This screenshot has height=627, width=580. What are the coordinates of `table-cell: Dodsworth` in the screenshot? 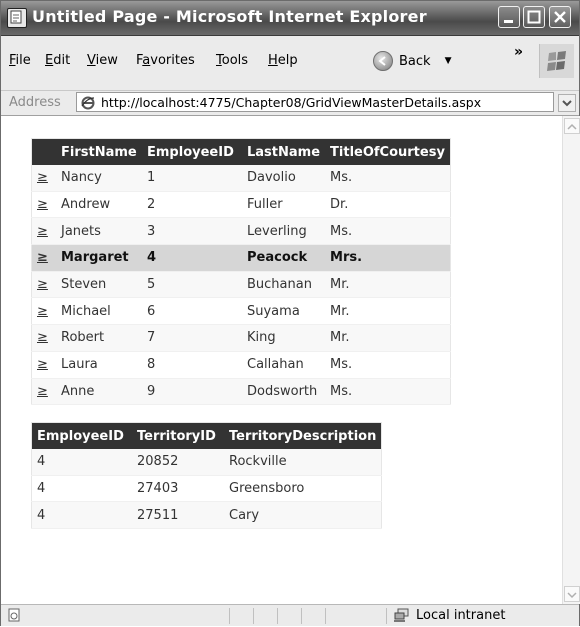 It's located at (284, 392).